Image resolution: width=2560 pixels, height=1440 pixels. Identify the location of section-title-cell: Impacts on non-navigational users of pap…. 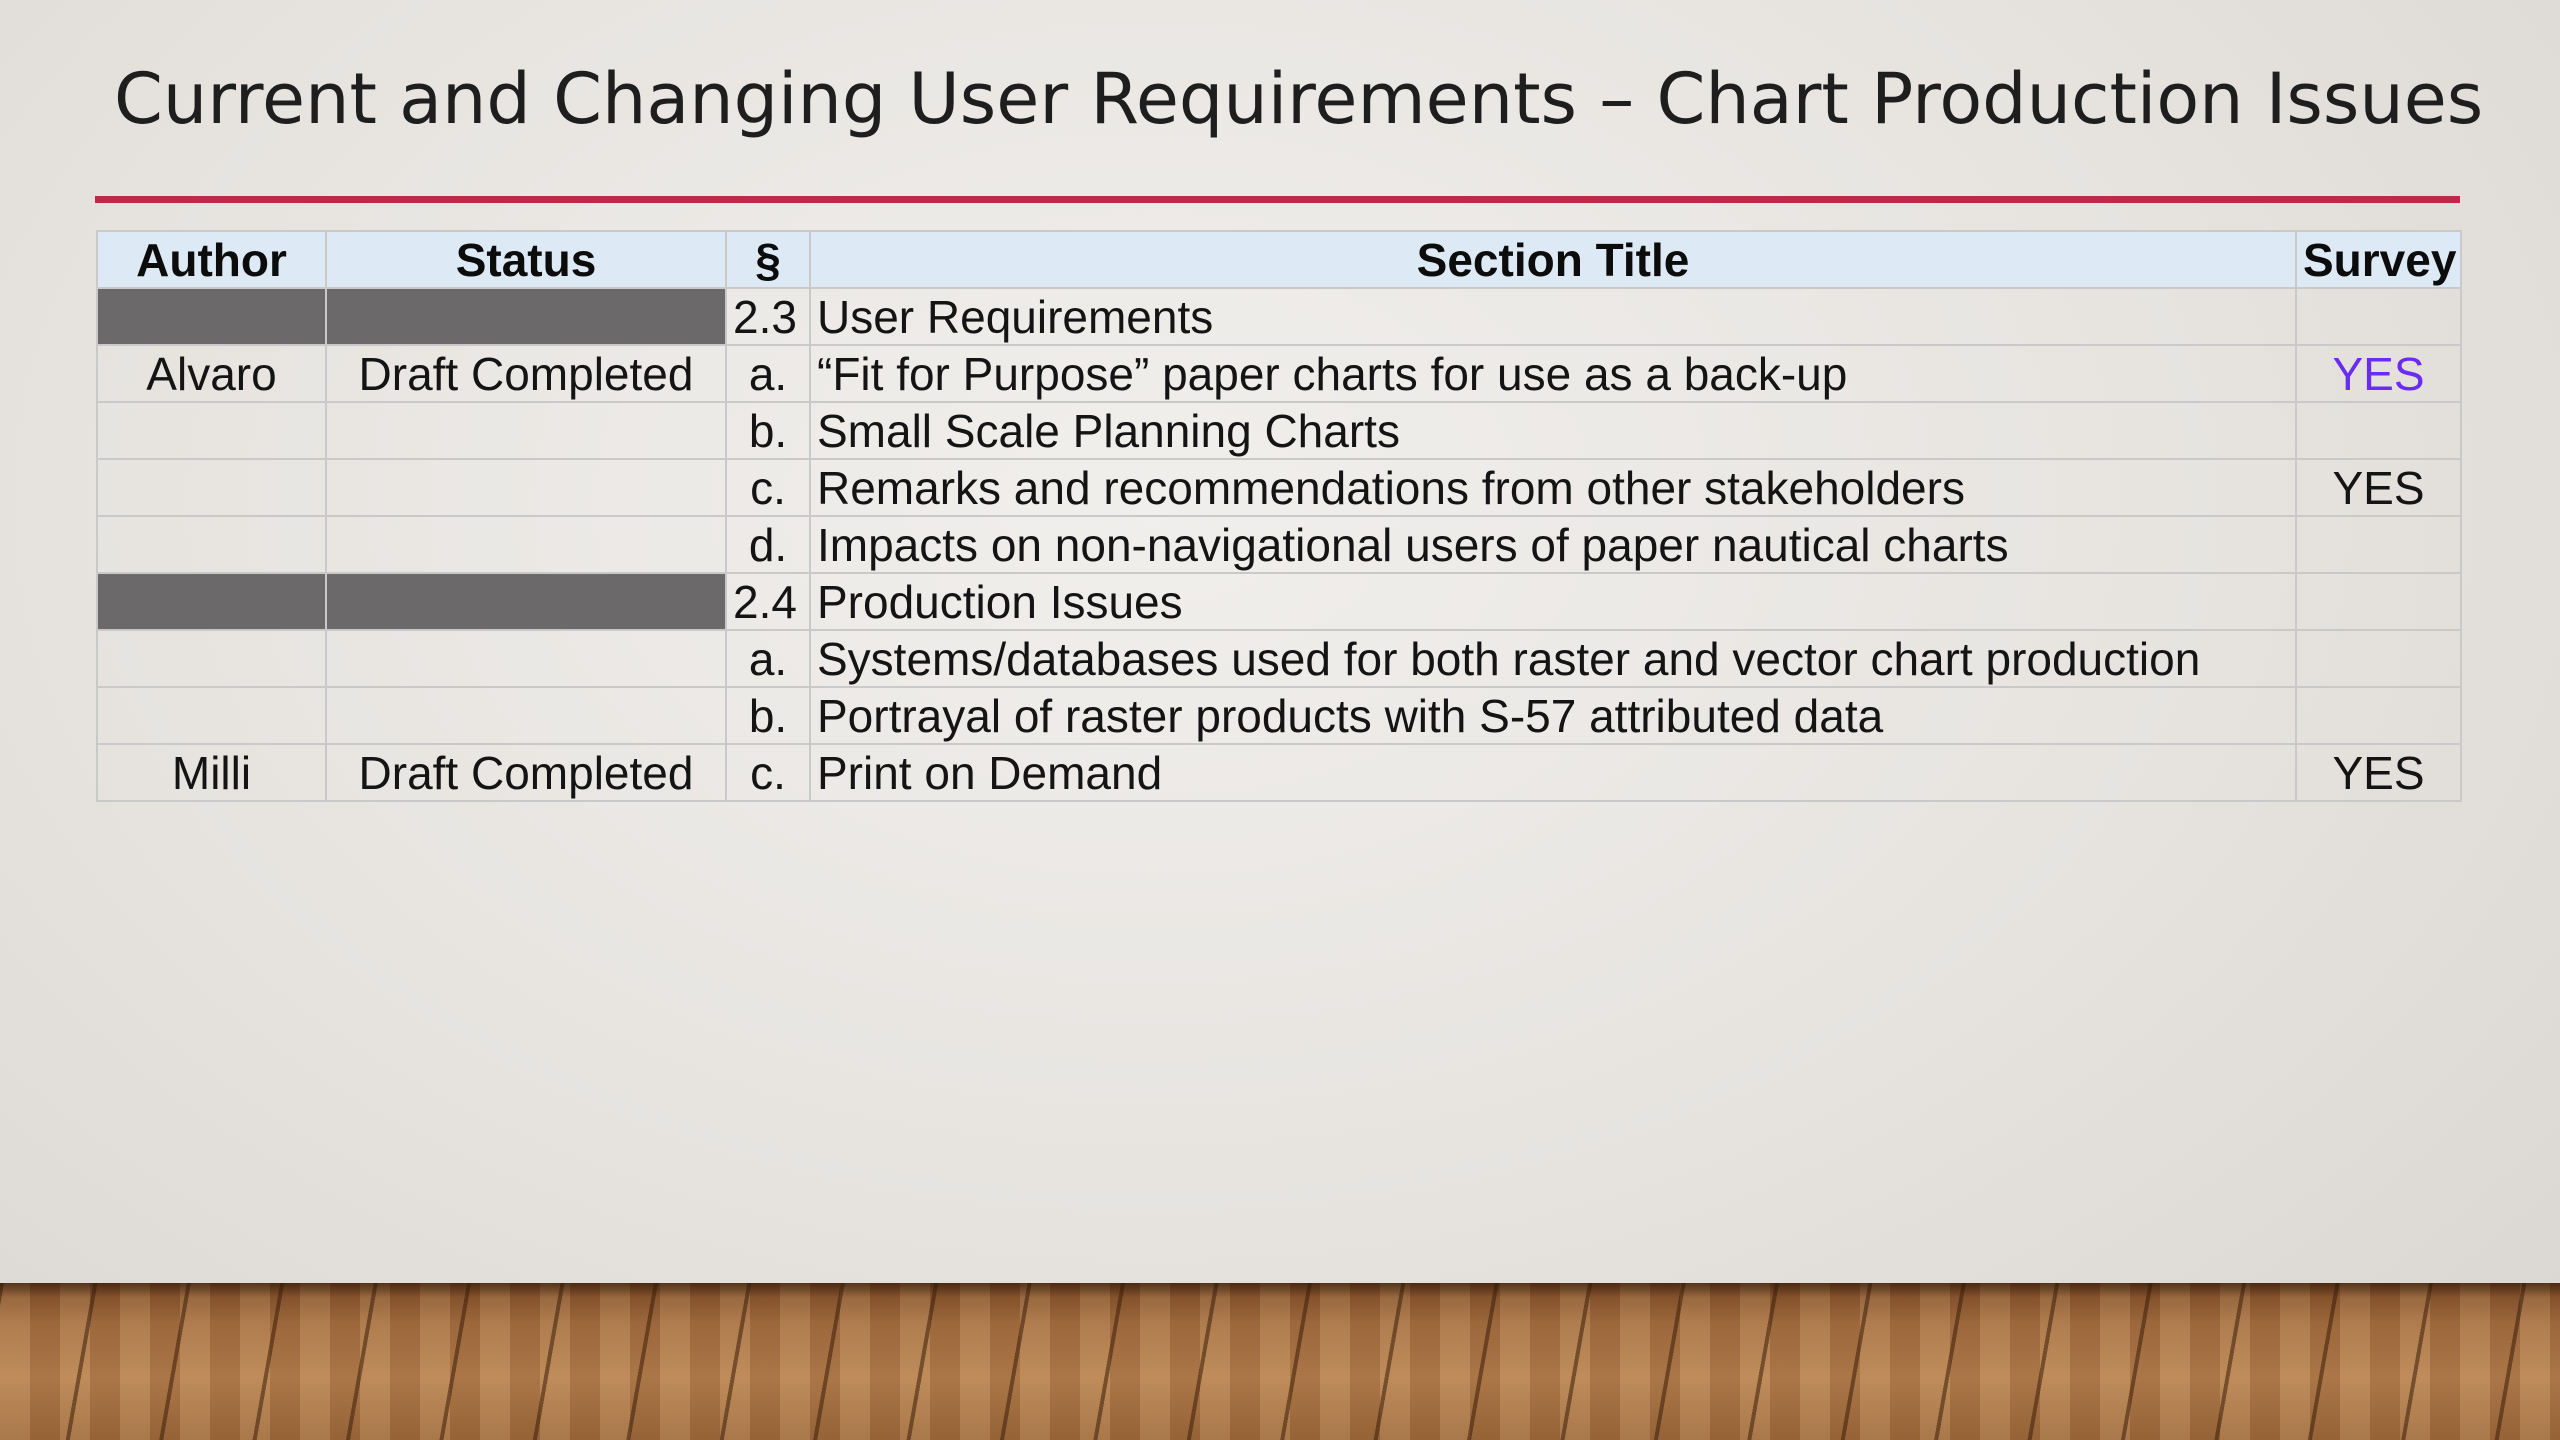
(1553, 544).